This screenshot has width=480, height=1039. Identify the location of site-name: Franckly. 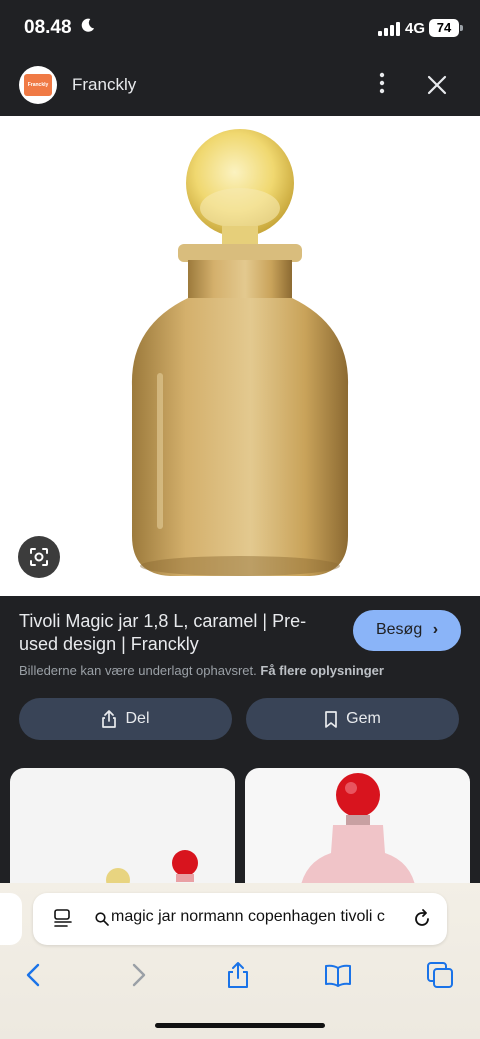
(104, 85).